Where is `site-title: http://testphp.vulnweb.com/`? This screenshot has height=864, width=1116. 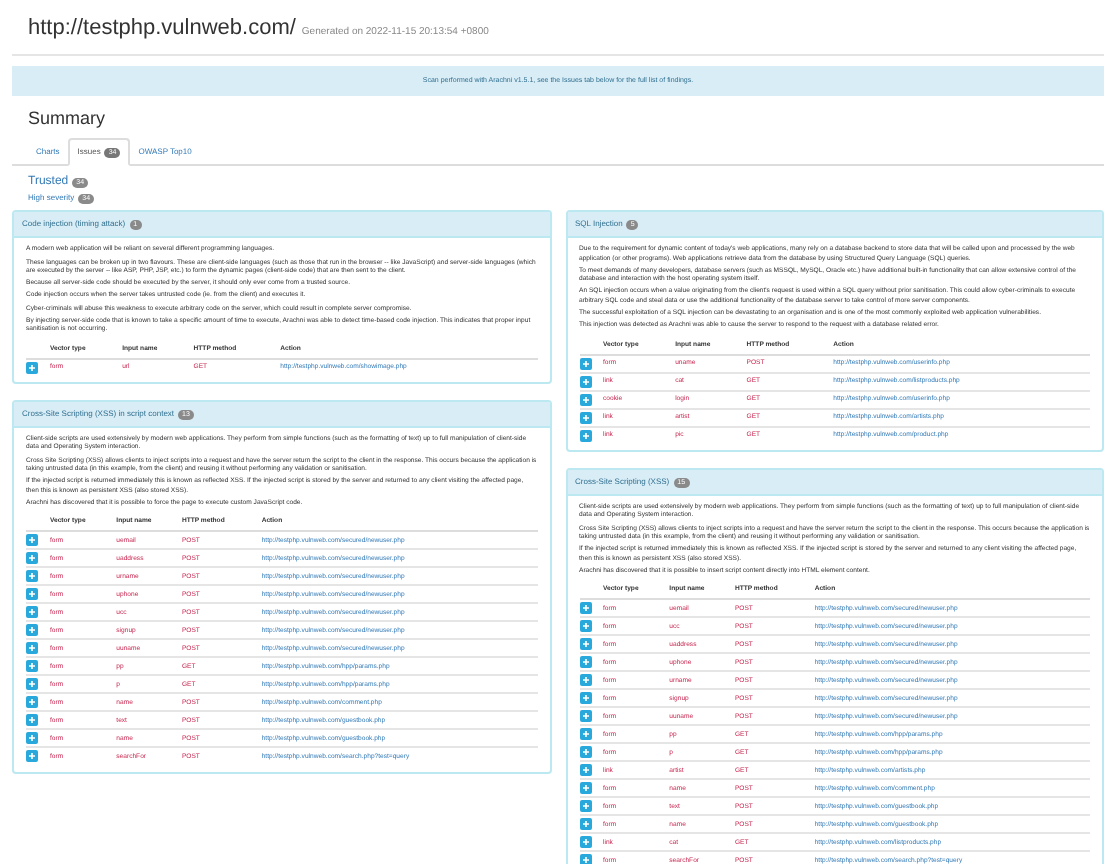 site-title: http://testphp.vulnweb.com/ is located at coordinates (162, 29).